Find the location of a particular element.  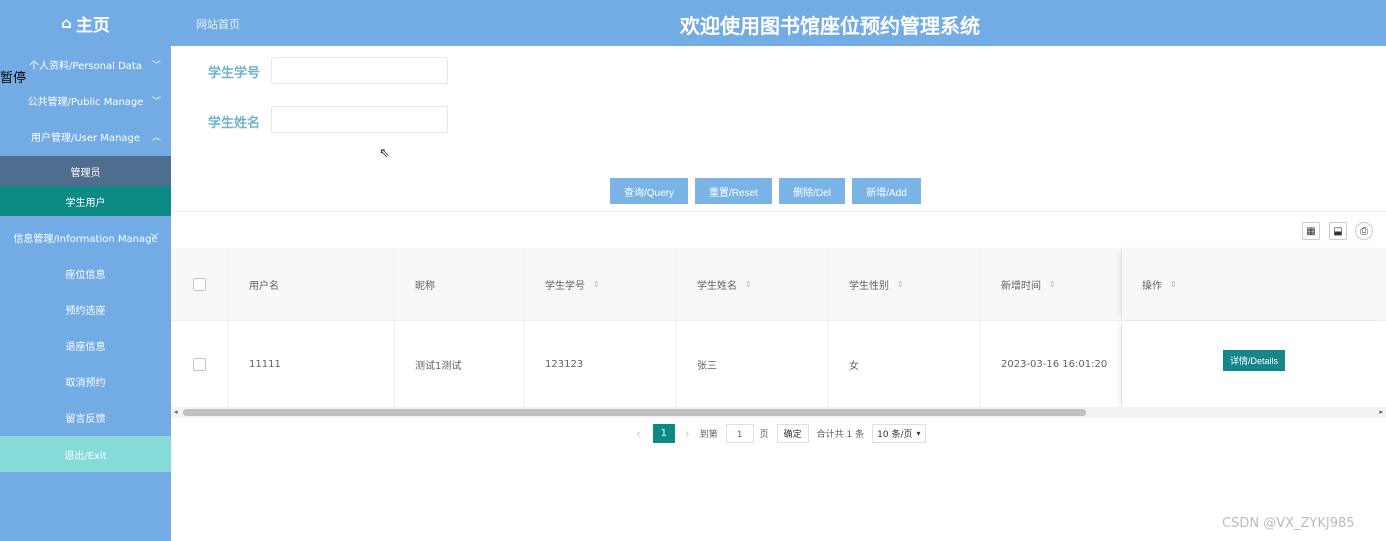

export-icon: ⬓ is located at coordinates (1338, 231).